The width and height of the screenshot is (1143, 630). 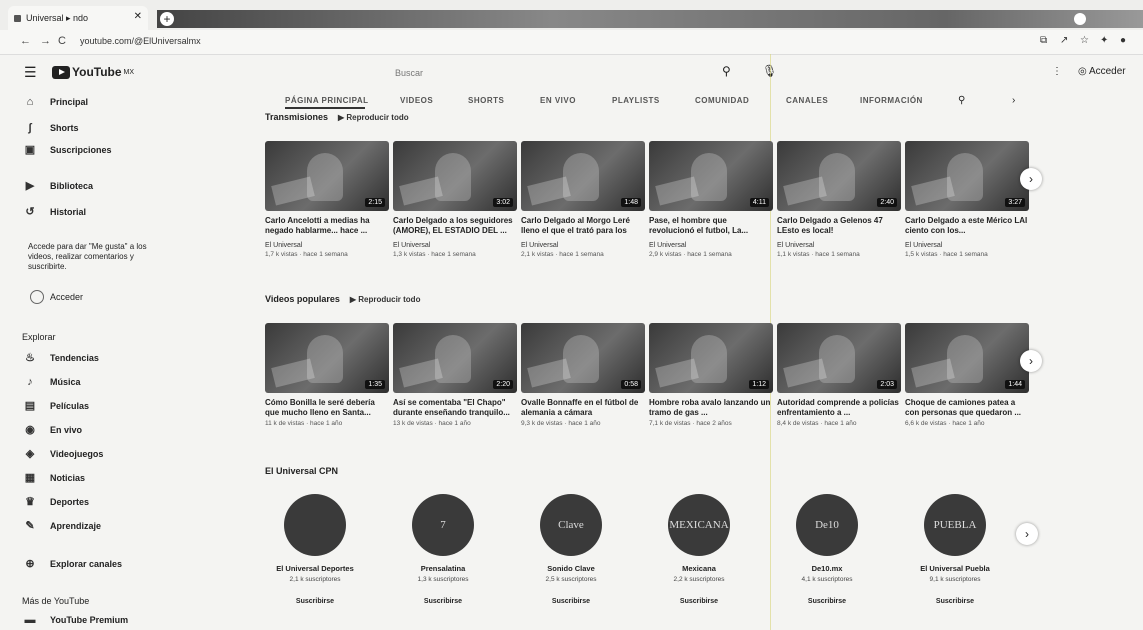 I want to click on extensions-puzzle-icon: ✦, so click(x=1104, y=40).